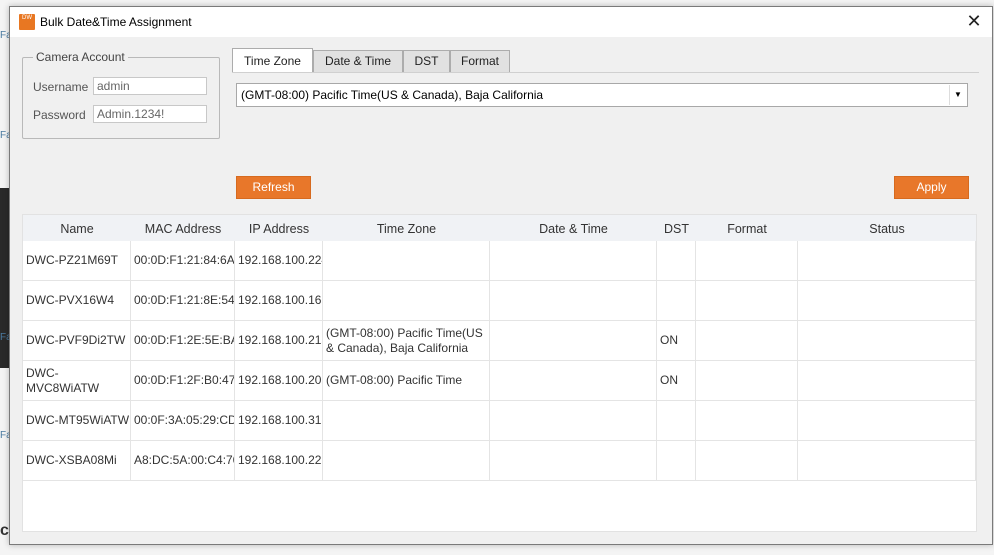 The width and height of the screenshot is (994, 555). What do you see at coordinates (887, 228) in the screenshot?
I see `column-header-status: Status` at bounding box center [887, 228].